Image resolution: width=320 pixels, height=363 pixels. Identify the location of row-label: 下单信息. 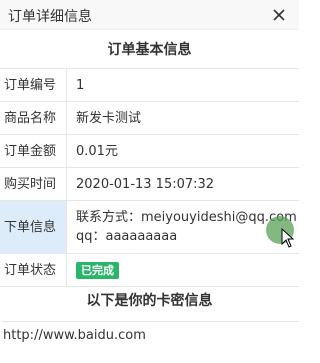
(33, 227).